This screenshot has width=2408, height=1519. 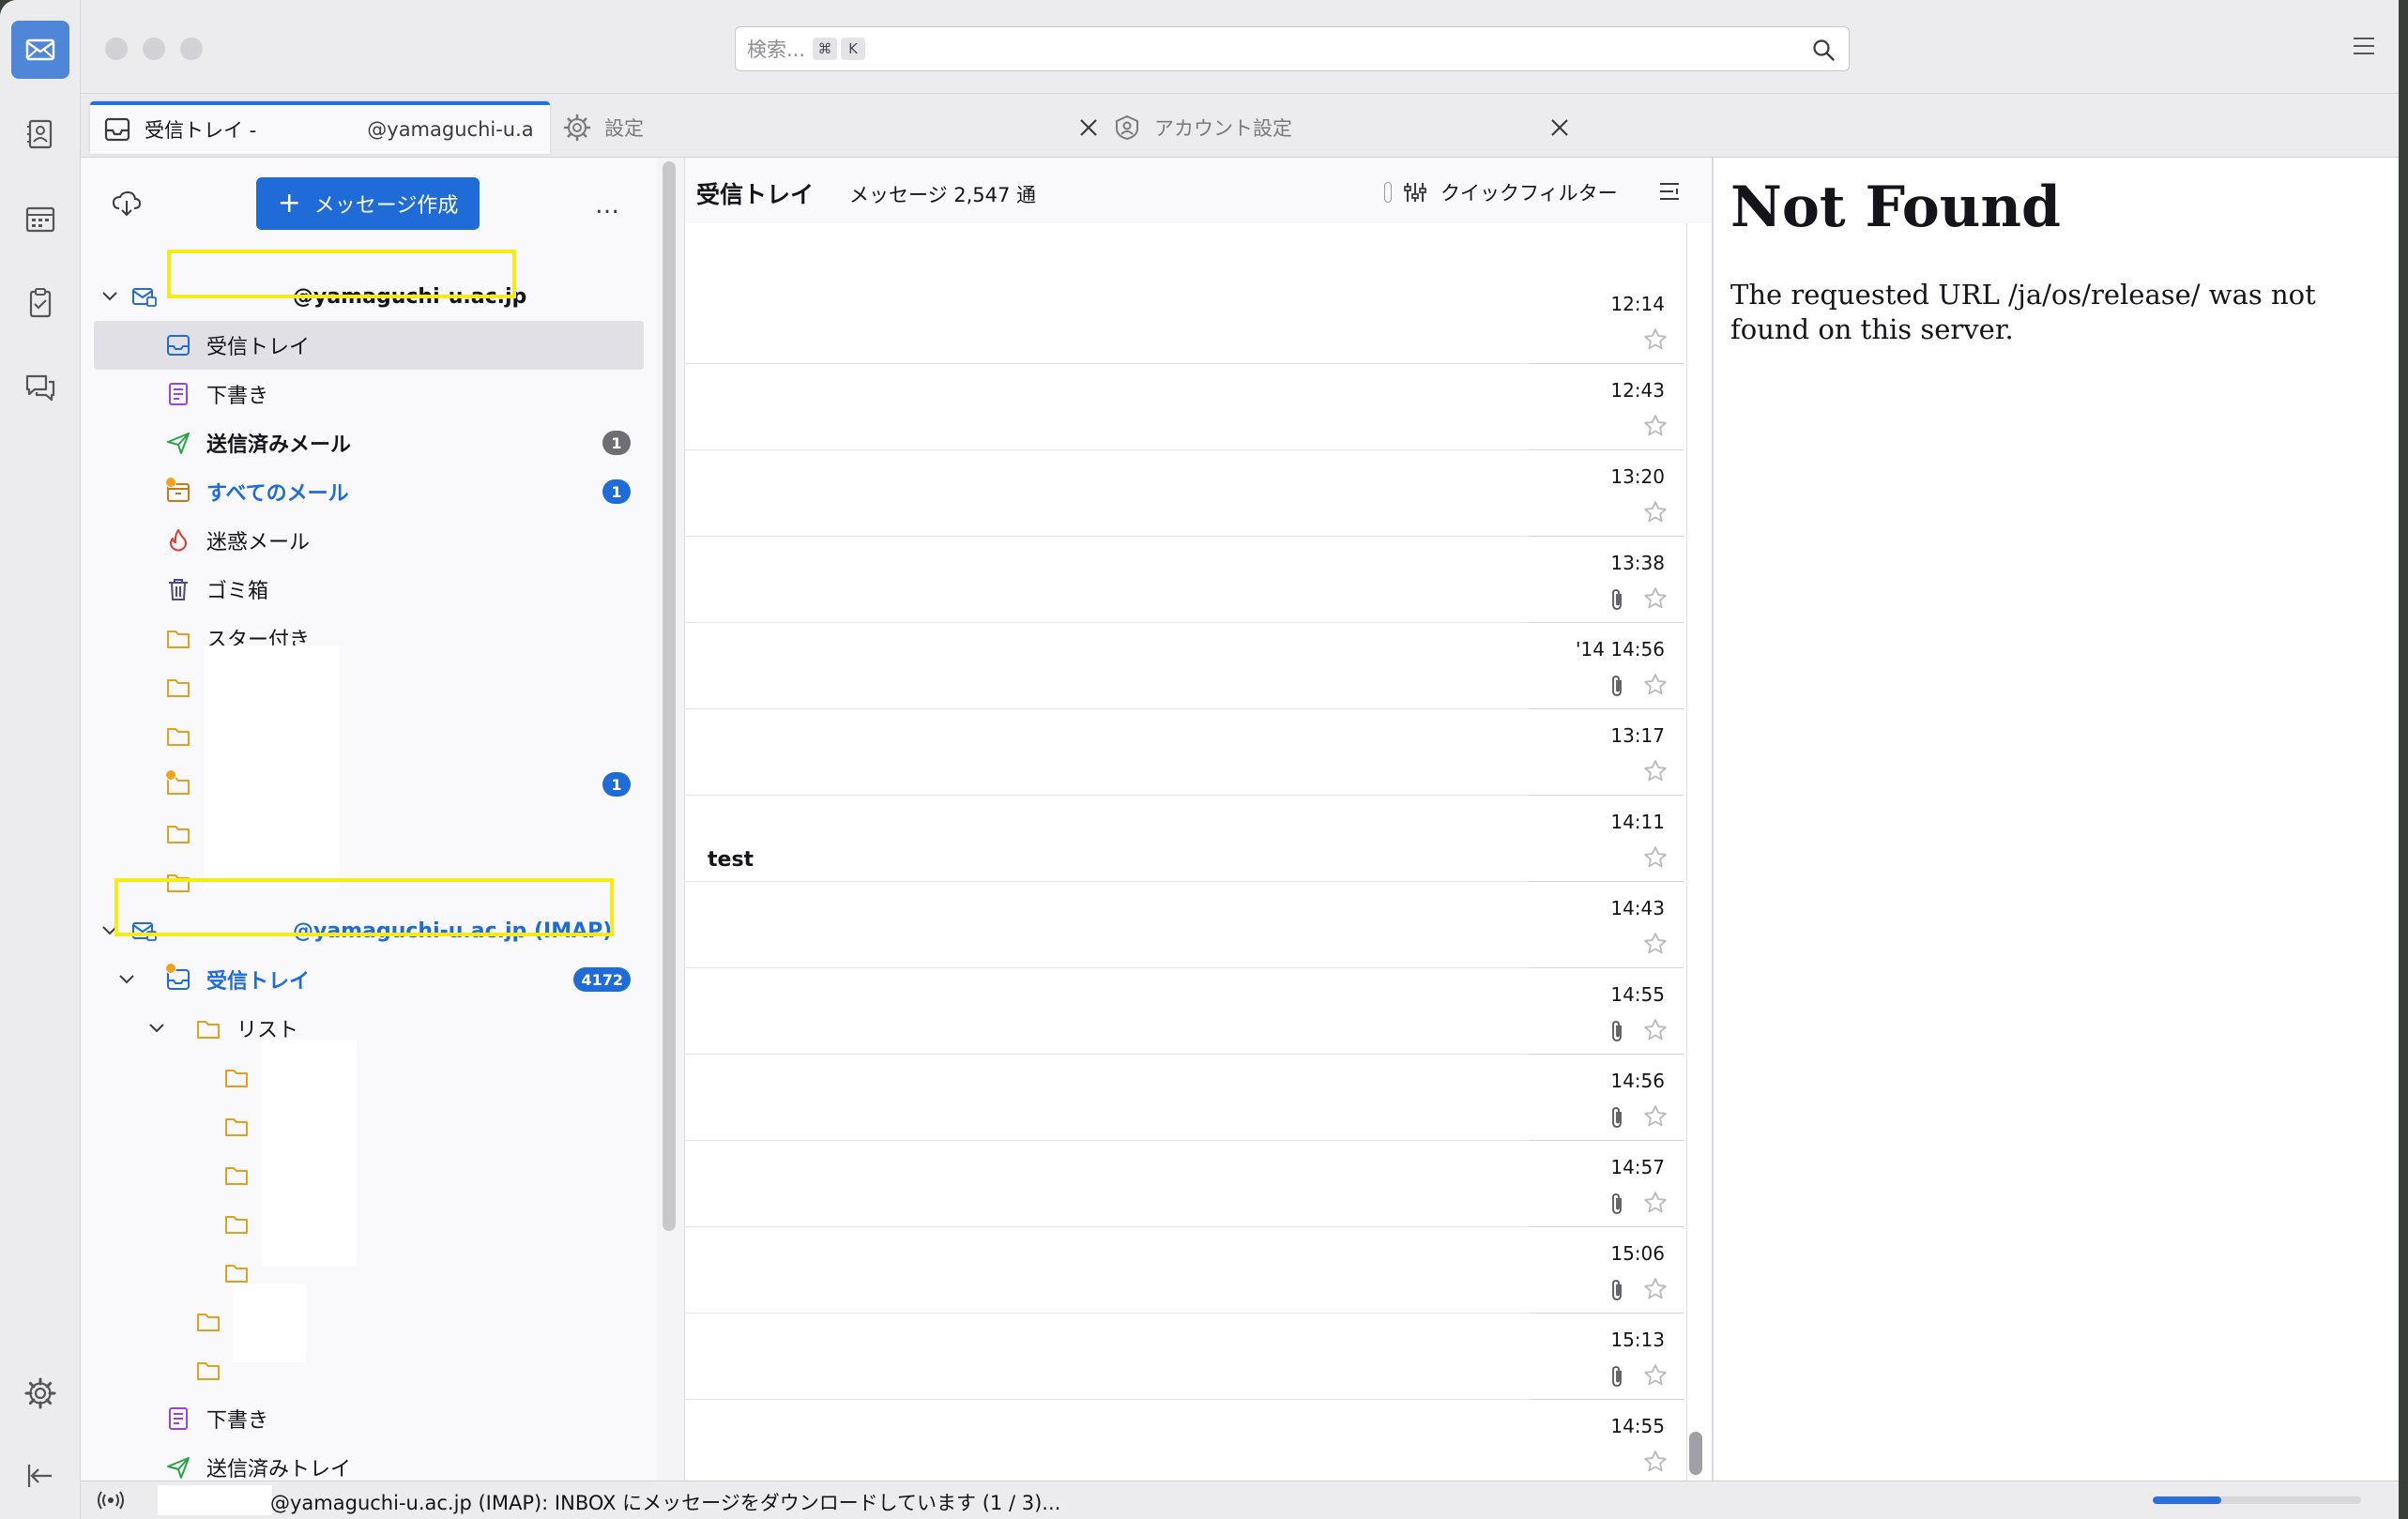 What do you see at coordinates (1184, 752) in the screenshot?
I see `message-row: 13:17` at bounding box center [1184, 752].